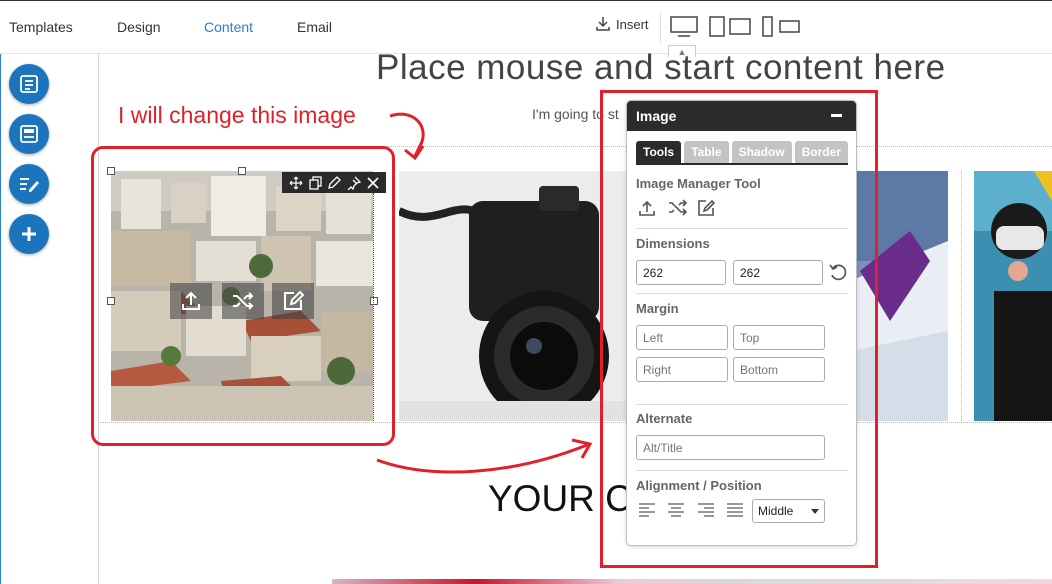 The width and height of the screenshot is (1052, 584). I want to click on position-select: Middle, so click(788, 511).